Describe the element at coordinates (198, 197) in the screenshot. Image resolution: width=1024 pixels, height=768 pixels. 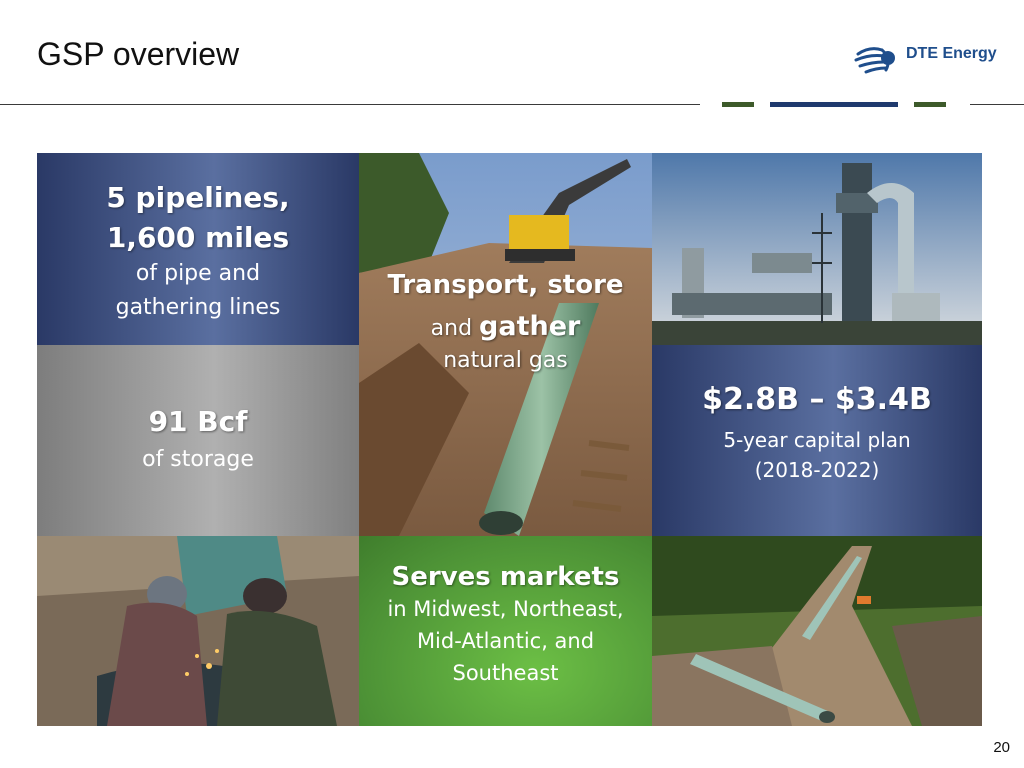
I see `pipelines-headline-line1: 5 pipelines,` at that location.